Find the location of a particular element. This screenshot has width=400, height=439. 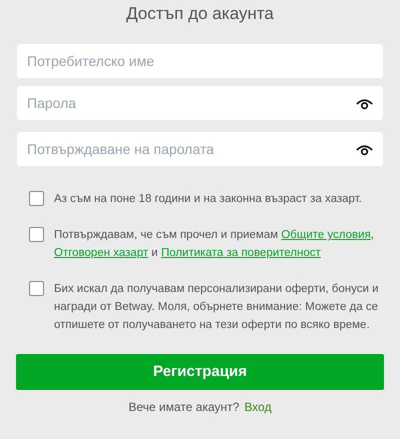

input-field: Потребителско име is located at coordinates (200, 61).